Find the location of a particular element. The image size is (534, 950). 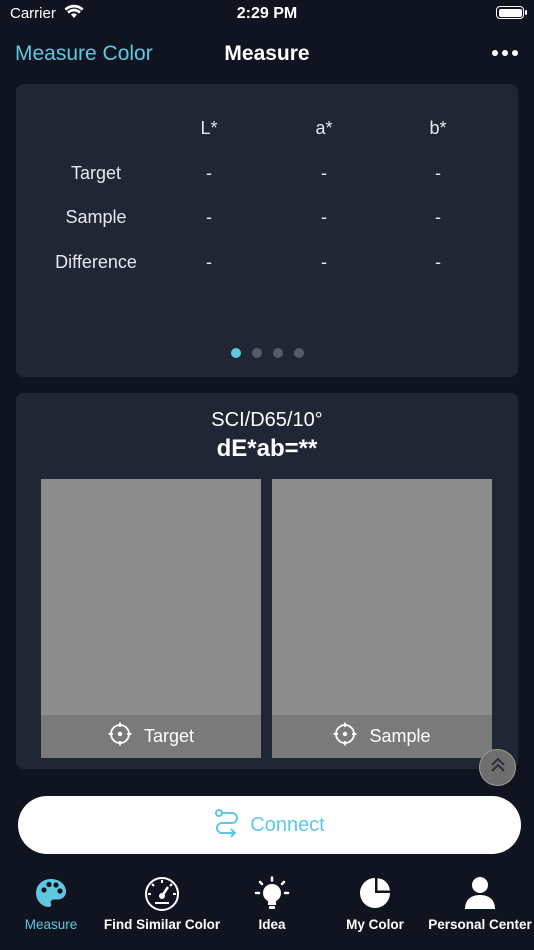

status-bar: Carrier 2:29 PM is located at coordinates (267, 15).